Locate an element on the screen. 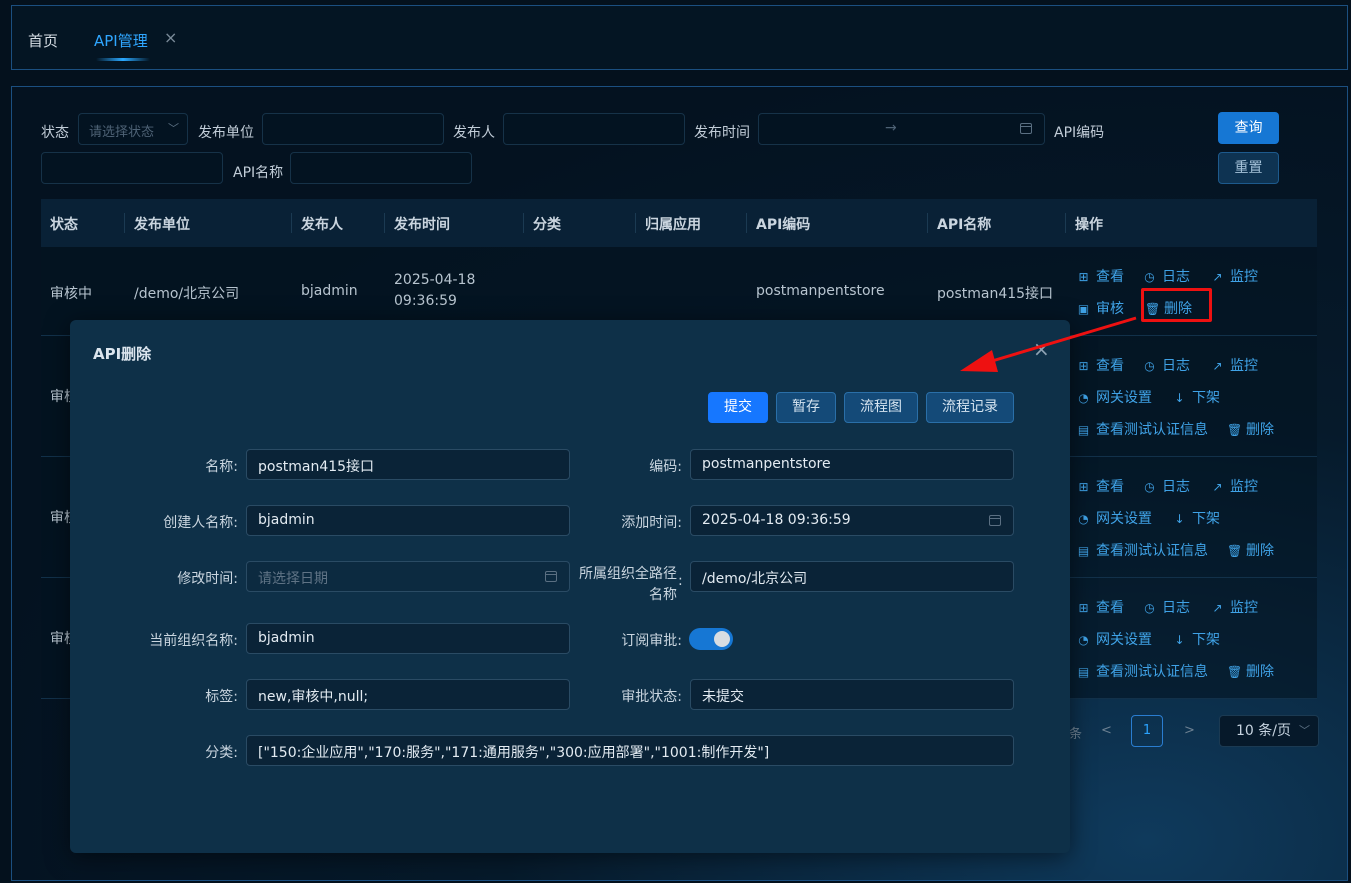  pager-prev-icon: < is located at coordinates (1106, 730).